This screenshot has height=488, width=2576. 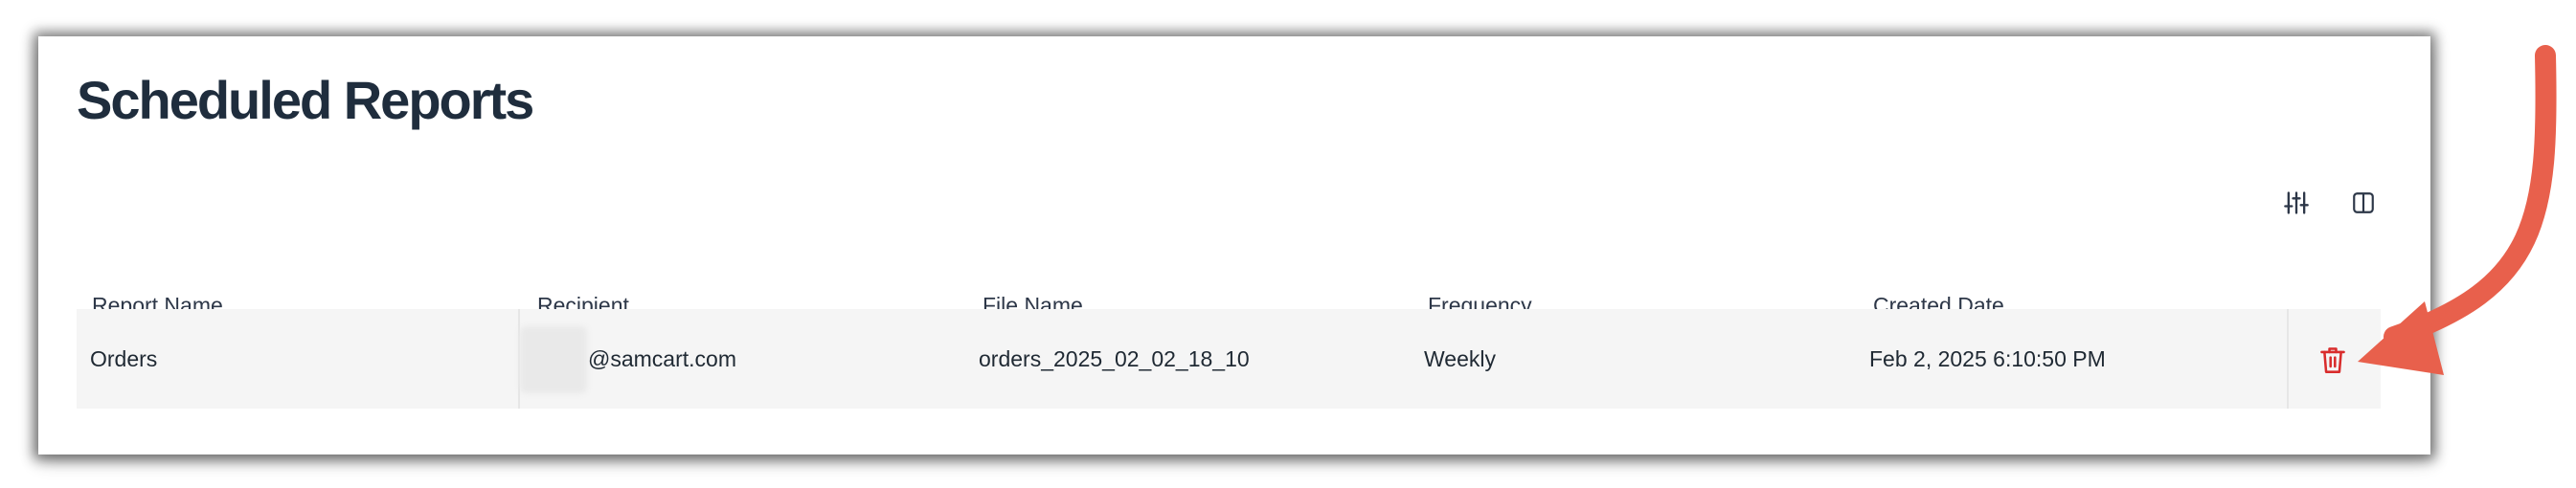 I want to click on cell-frequency: Weekly, so click(x=1460, y=359).